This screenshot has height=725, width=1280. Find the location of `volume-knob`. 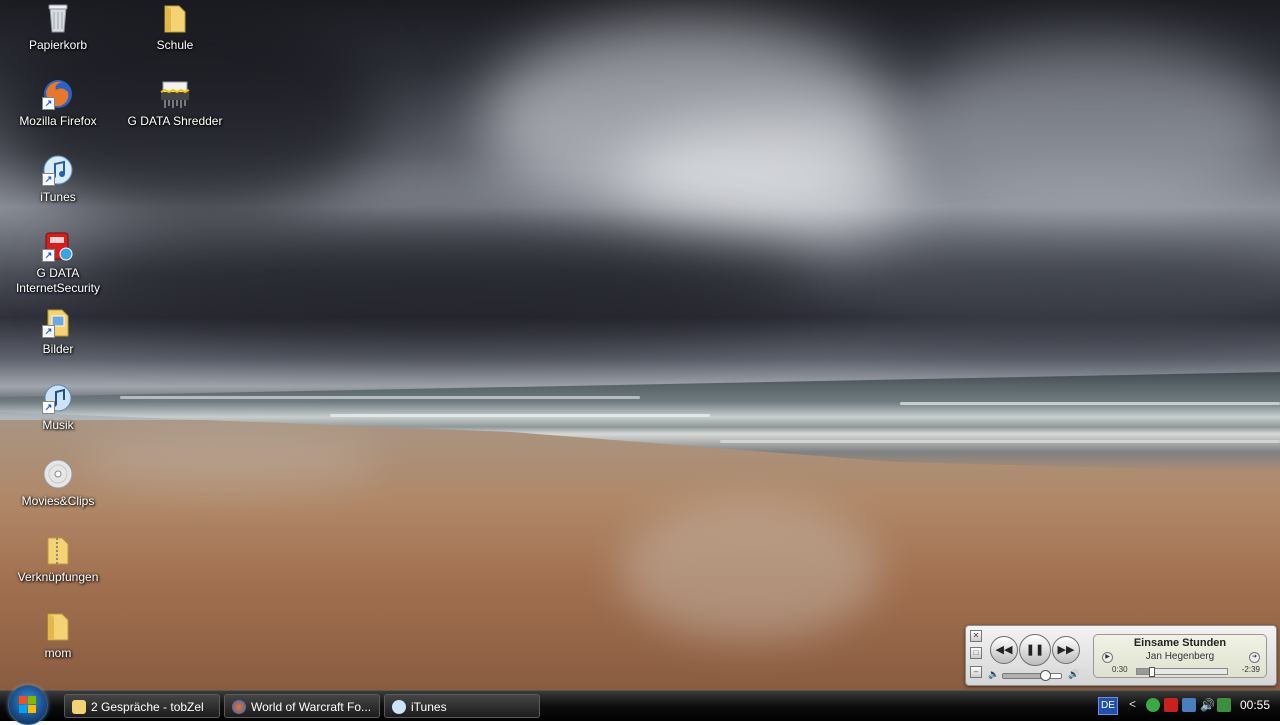

volume-knob is located at coordinates (1045, 675).